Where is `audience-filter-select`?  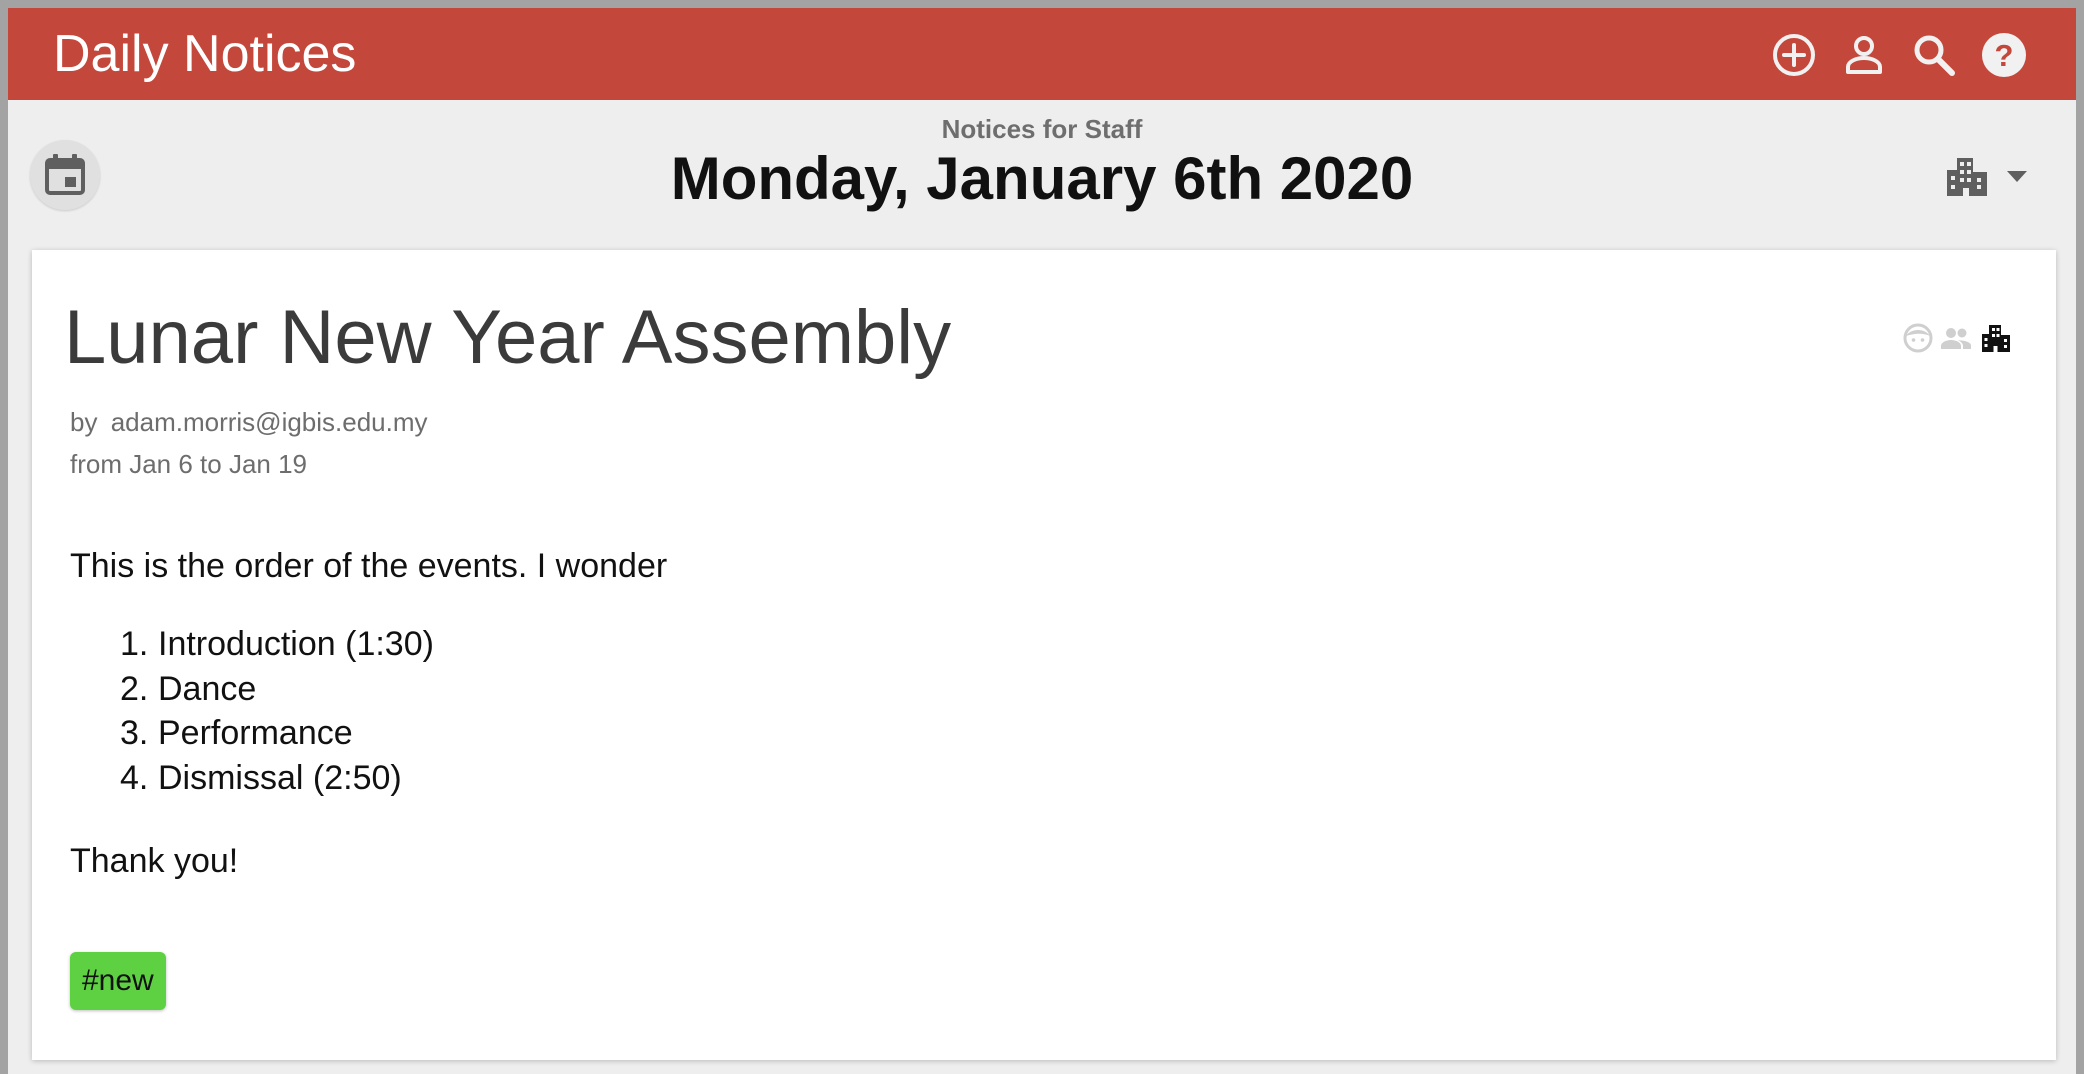 audience-filter-select is located at coordinates (1993, 177).